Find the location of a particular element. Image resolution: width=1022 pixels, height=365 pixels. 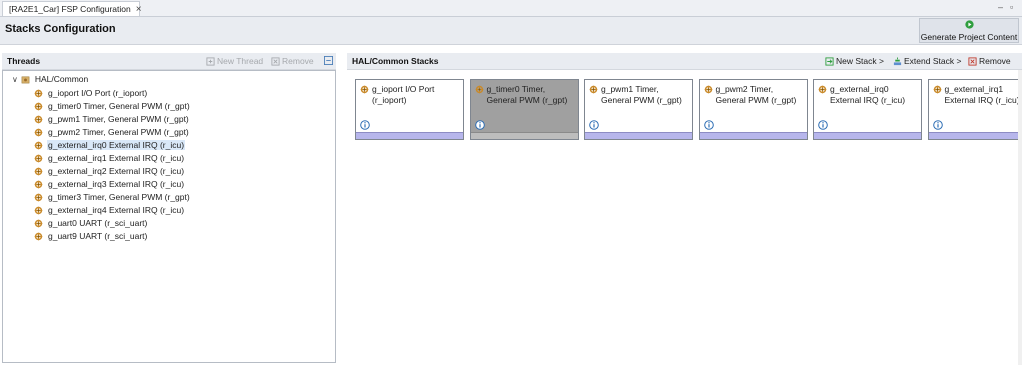

stack-module-card: g_external_irq0 External IRQ (r_icu) is located at coordinates (867, 109).